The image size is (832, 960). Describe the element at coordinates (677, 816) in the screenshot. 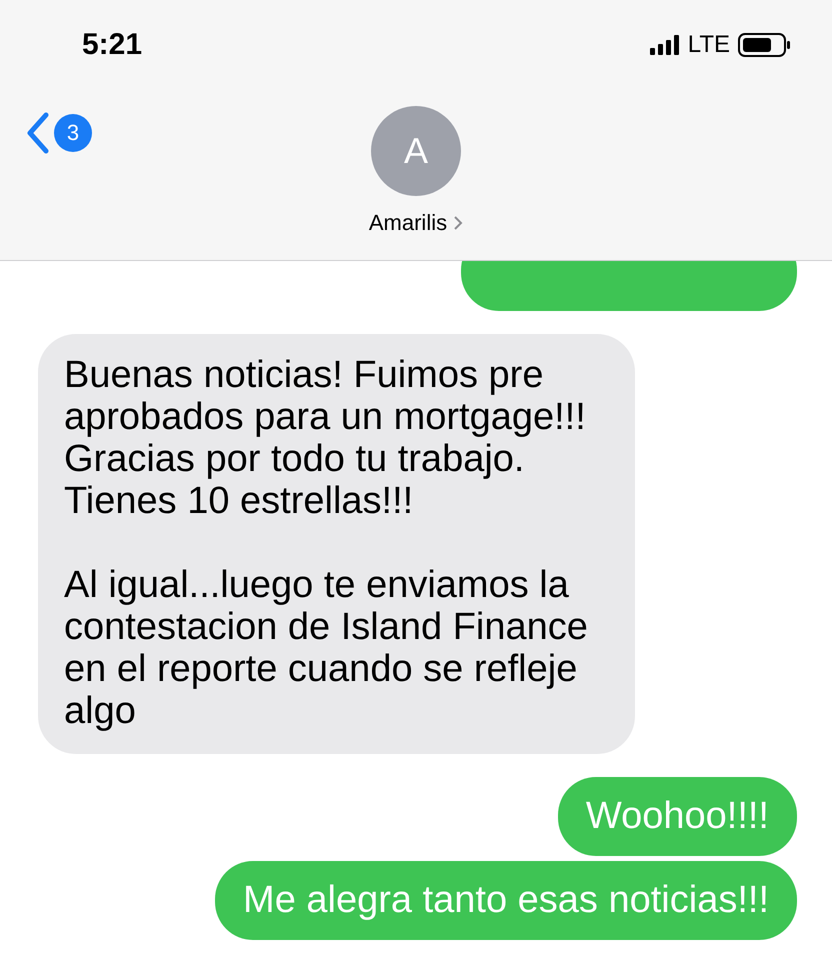

I see `message-text: Woohoo!!!!` at that location.